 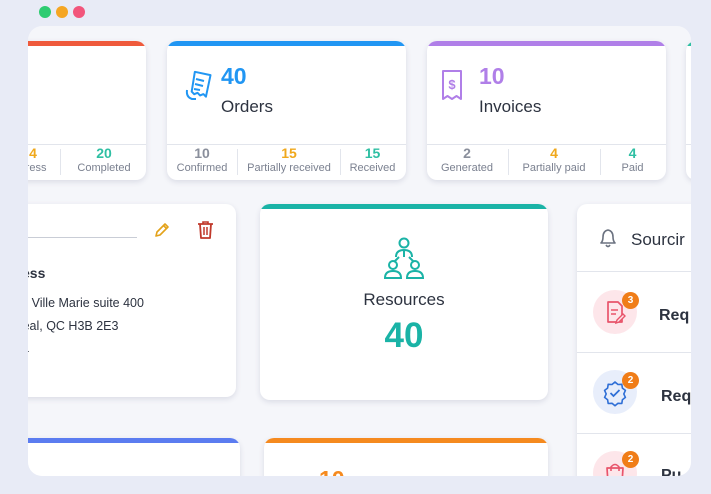 I want to click on stat-value: 10, so click(x=202, y=153).